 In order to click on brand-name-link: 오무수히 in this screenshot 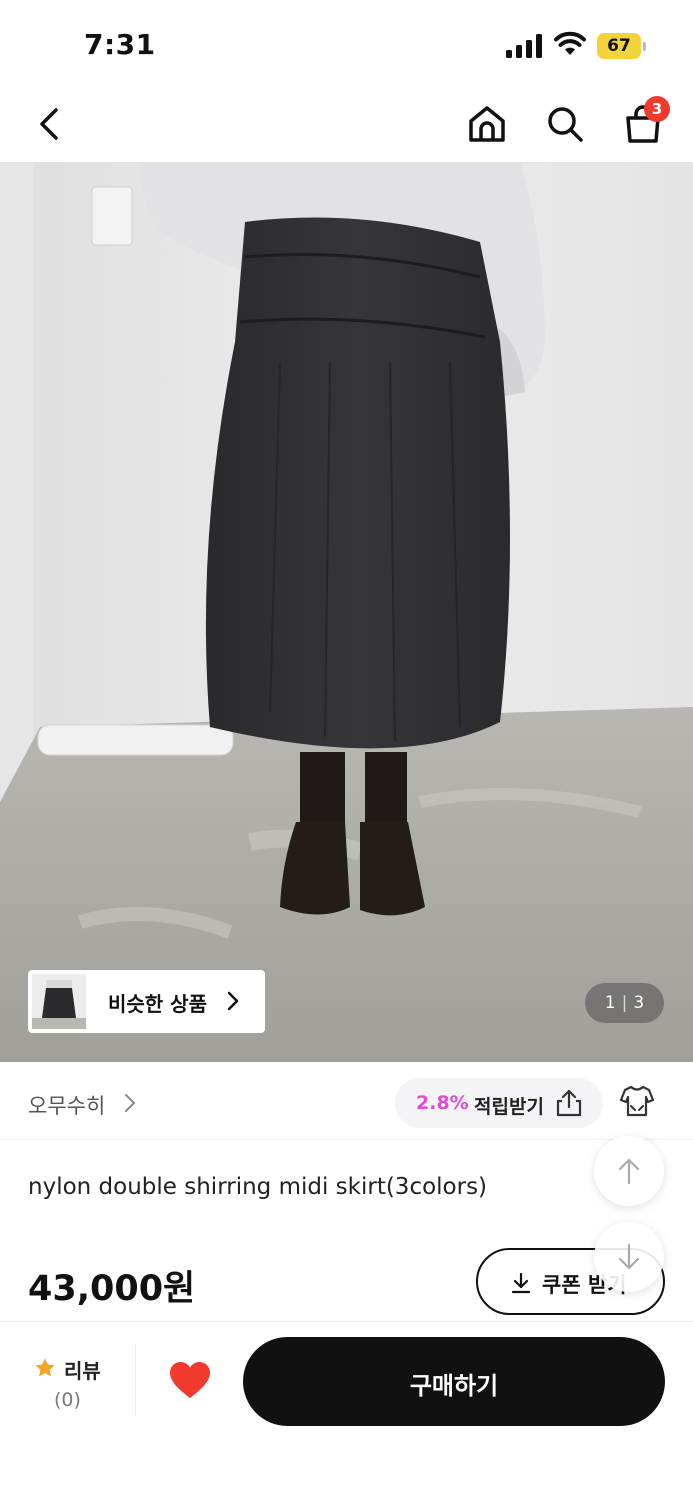, I will do `click(66, 1105)`.